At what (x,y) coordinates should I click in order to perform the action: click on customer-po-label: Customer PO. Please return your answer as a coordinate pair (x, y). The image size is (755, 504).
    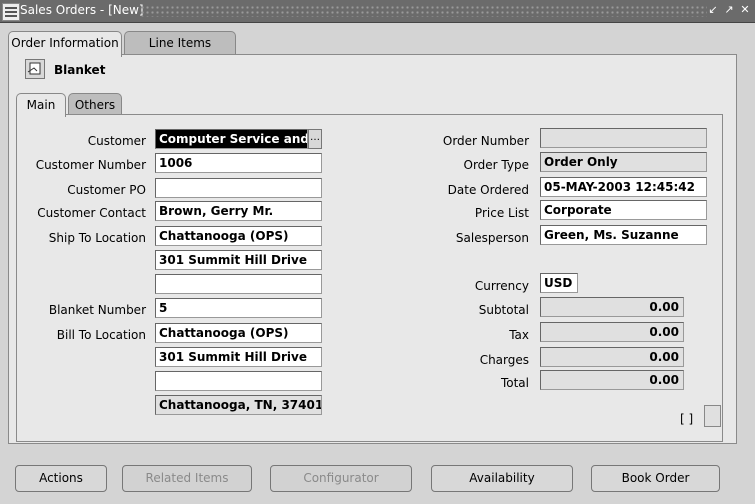
    Looking at the image, I should click on (106, 190).